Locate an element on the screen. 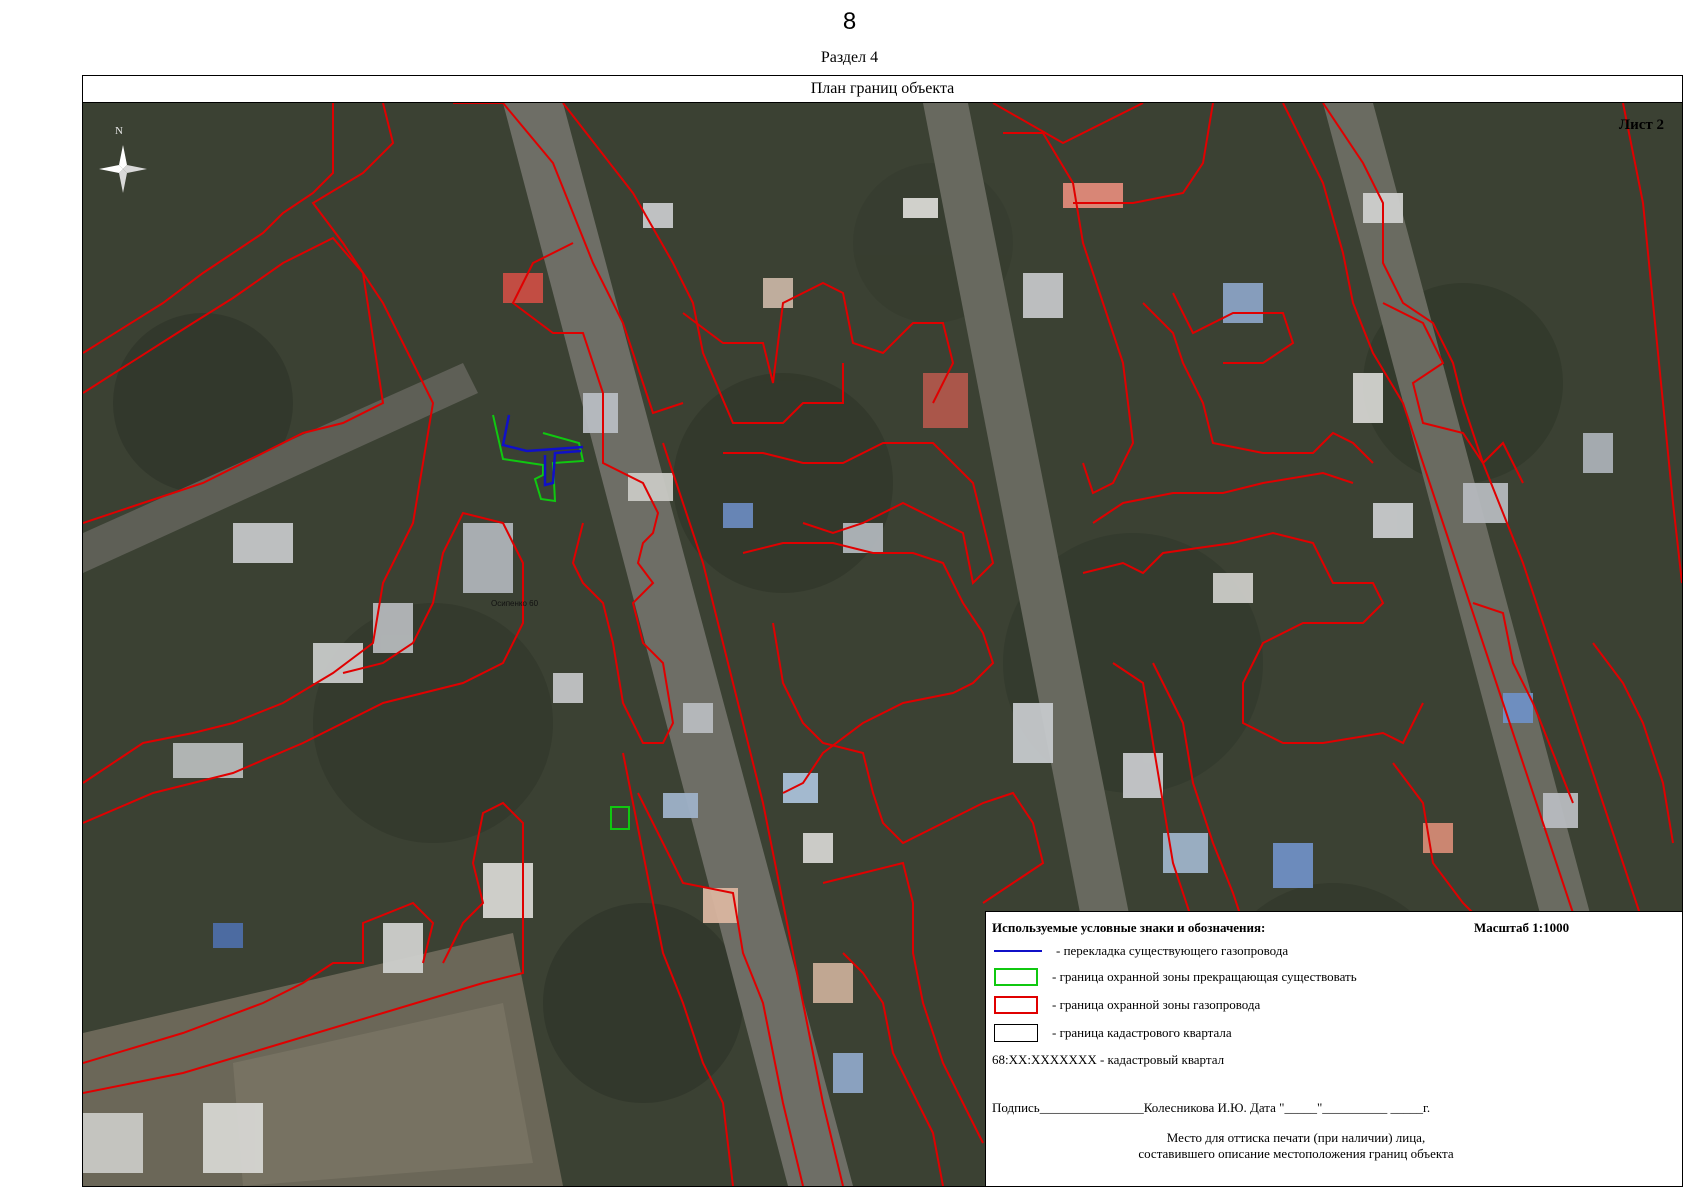 This screenshot has width=1699, height=1200. legend-item-cadastral: - граница кадастрового квартала is located at coordinates (1113, 1033).